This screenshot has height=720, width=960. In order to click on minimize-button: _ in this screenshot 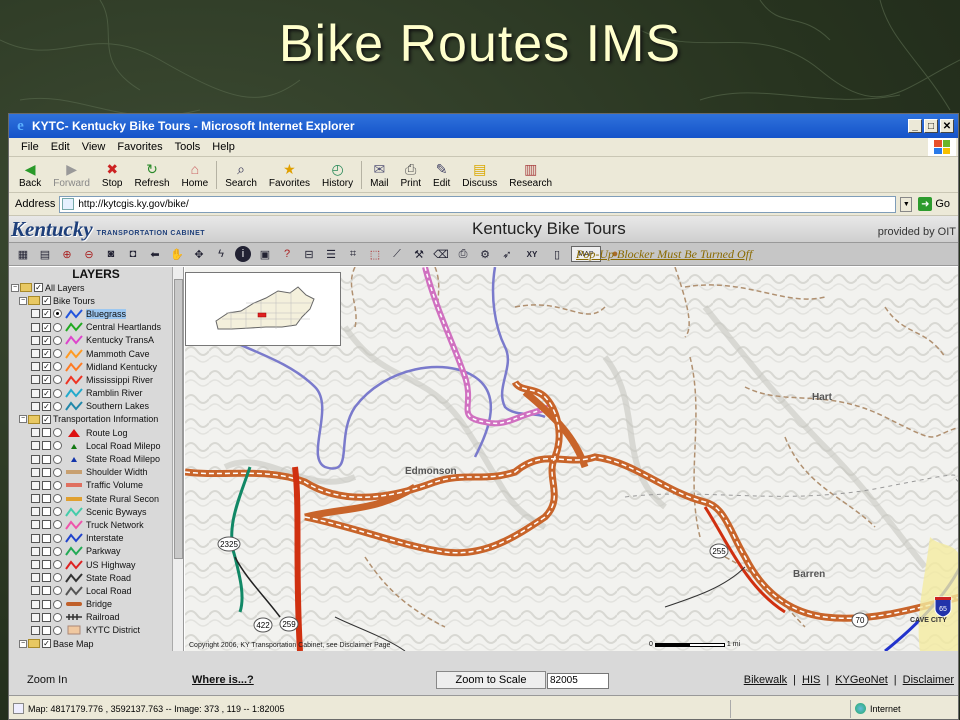, I will do `click(915, 126)`.